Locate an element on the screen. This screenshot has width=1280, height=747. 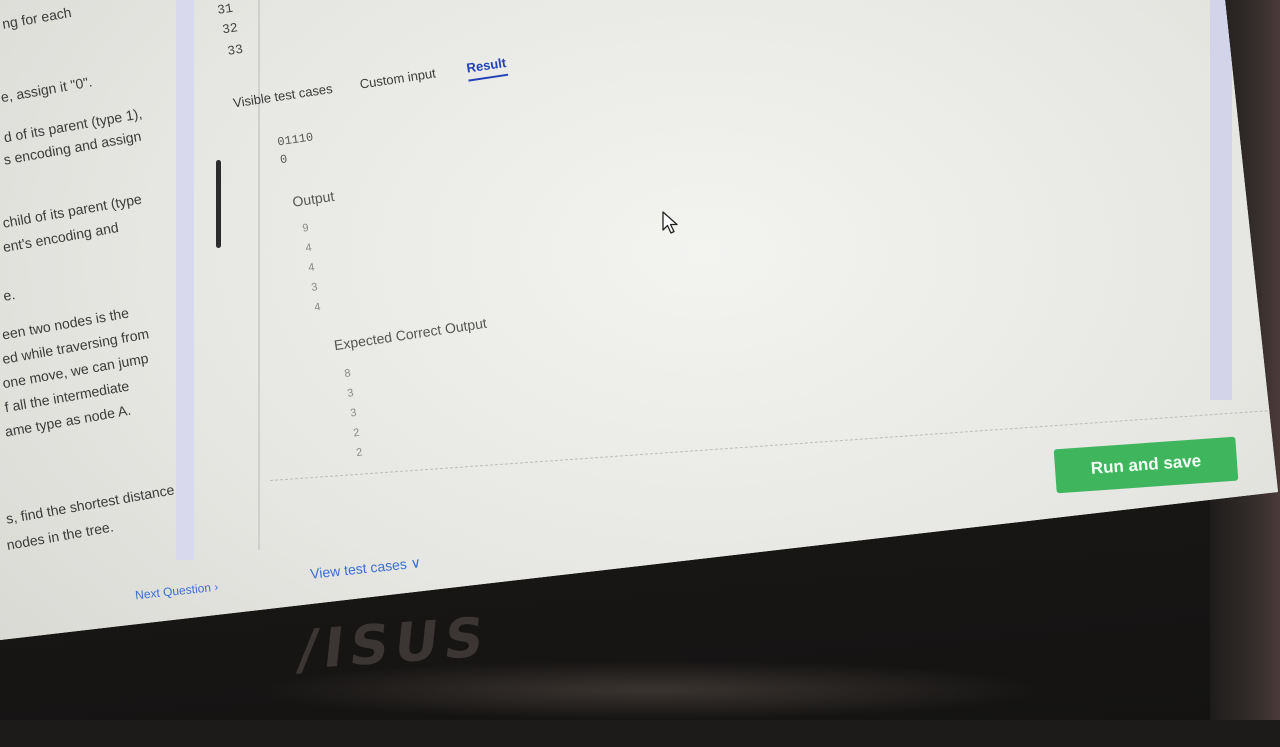
output-label: Output is located at coordinates (313, 198).